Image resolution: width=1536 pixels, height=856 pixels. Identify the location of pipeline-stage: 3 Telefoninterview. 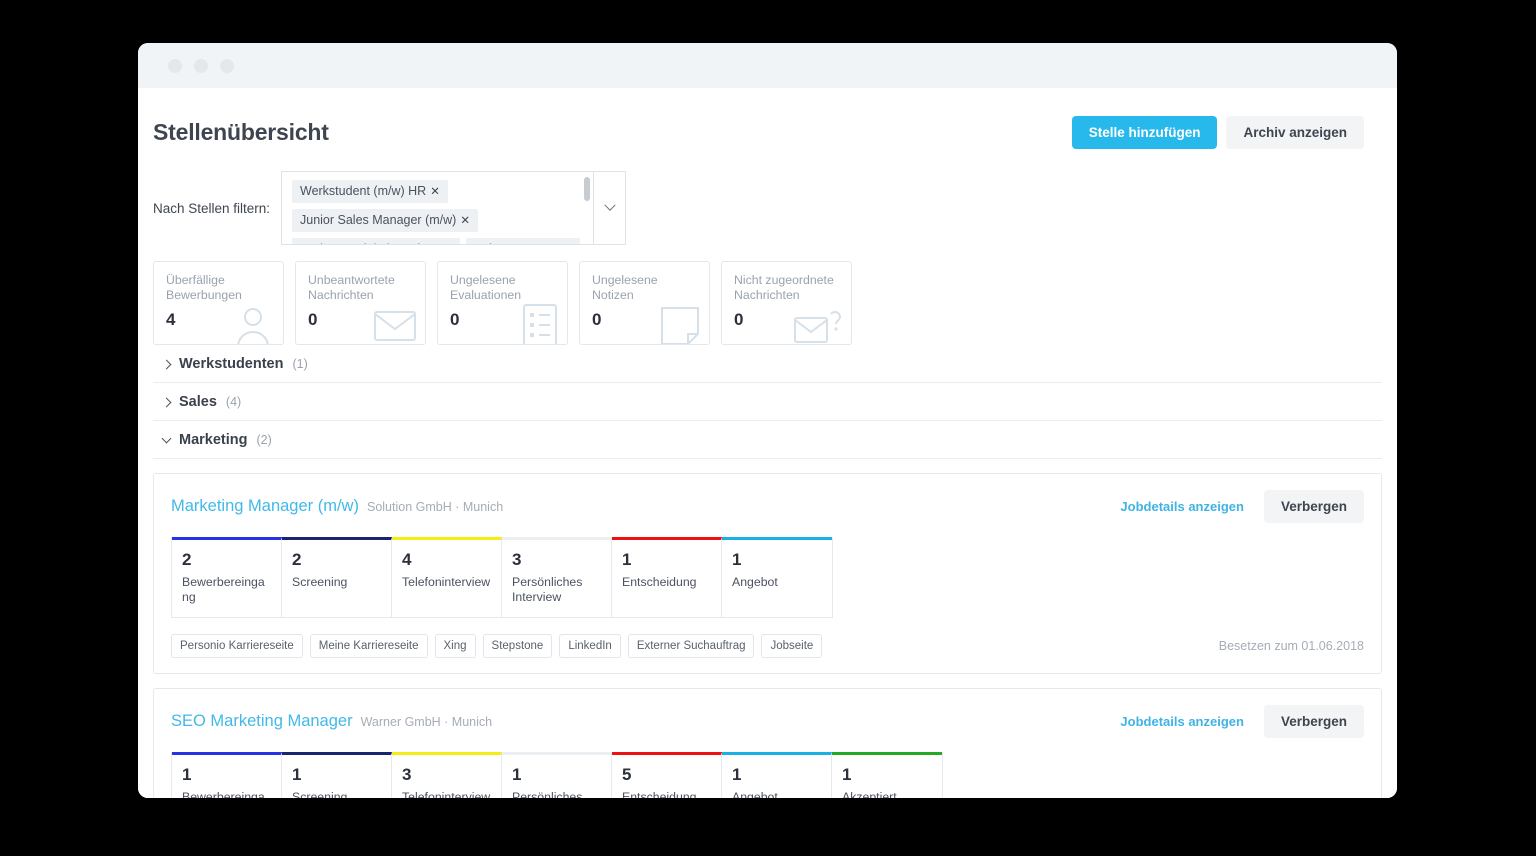
(447, 775).